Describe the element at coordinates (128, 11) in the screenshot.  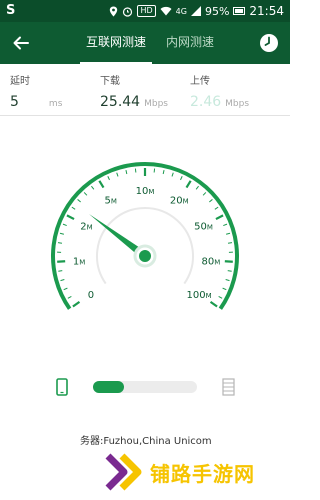
I see `alarm-icon` at that location.